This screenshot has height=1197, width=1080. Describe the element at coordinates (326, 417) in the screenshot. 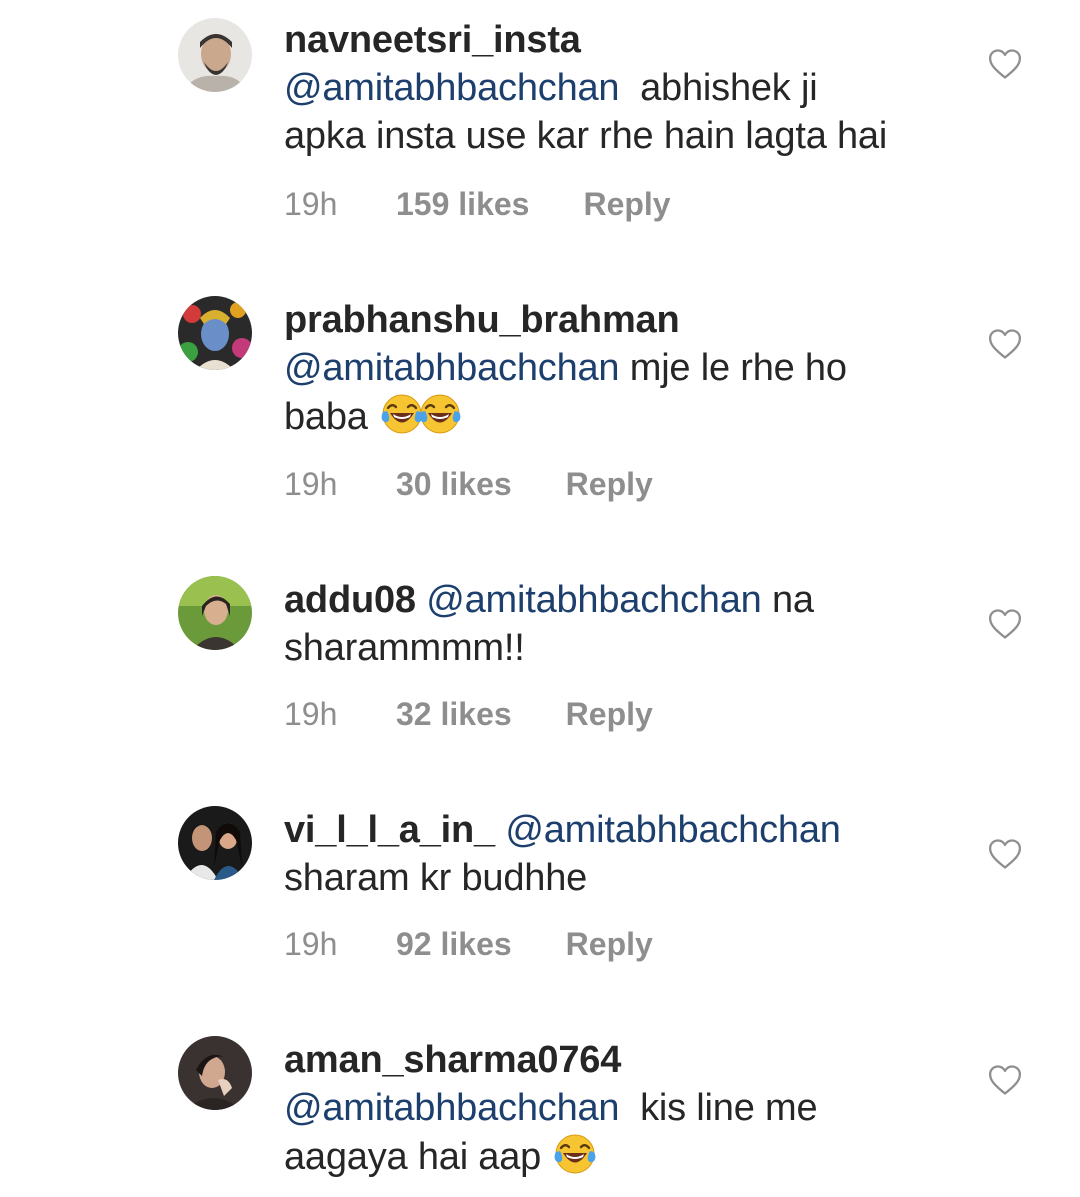

I see `comment-text: baba` at that location.